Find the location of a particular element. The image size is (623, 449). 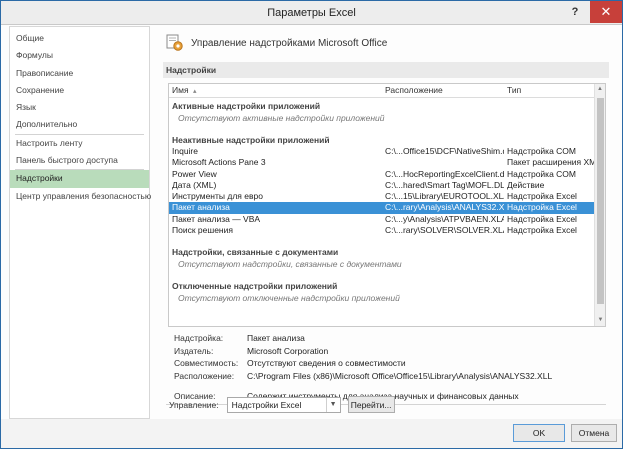

close-button: ✕ is located at coordinates (606, 12).